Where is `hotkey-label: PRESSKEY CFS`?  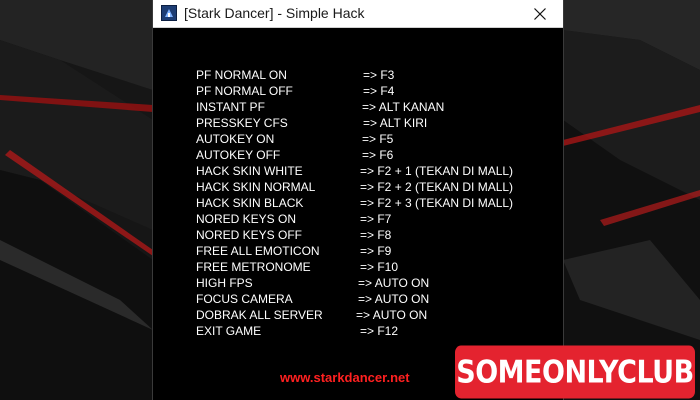 hotkey-label: PRESSKEY CFS is located at coordinates (242, 123).